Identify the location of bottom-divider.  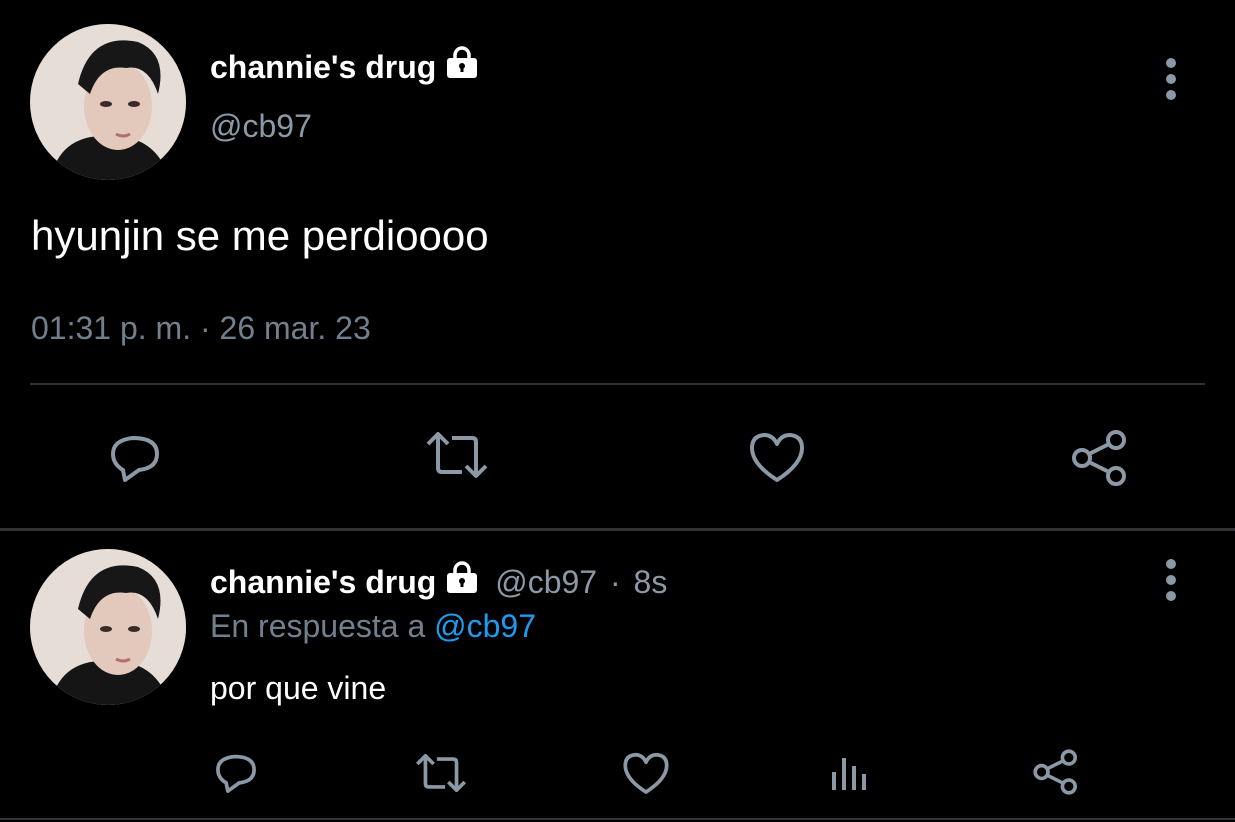
(617, 819).